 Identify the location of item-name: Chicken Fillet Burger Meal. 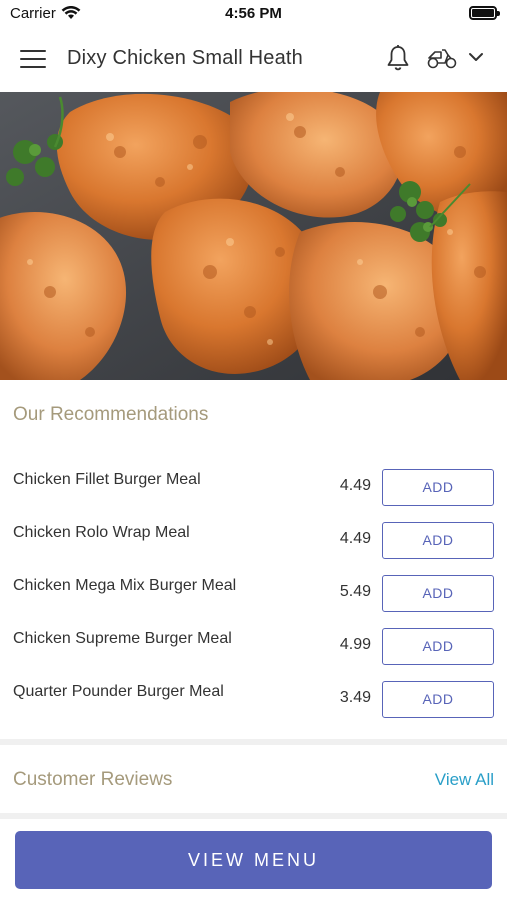
(107, 479).